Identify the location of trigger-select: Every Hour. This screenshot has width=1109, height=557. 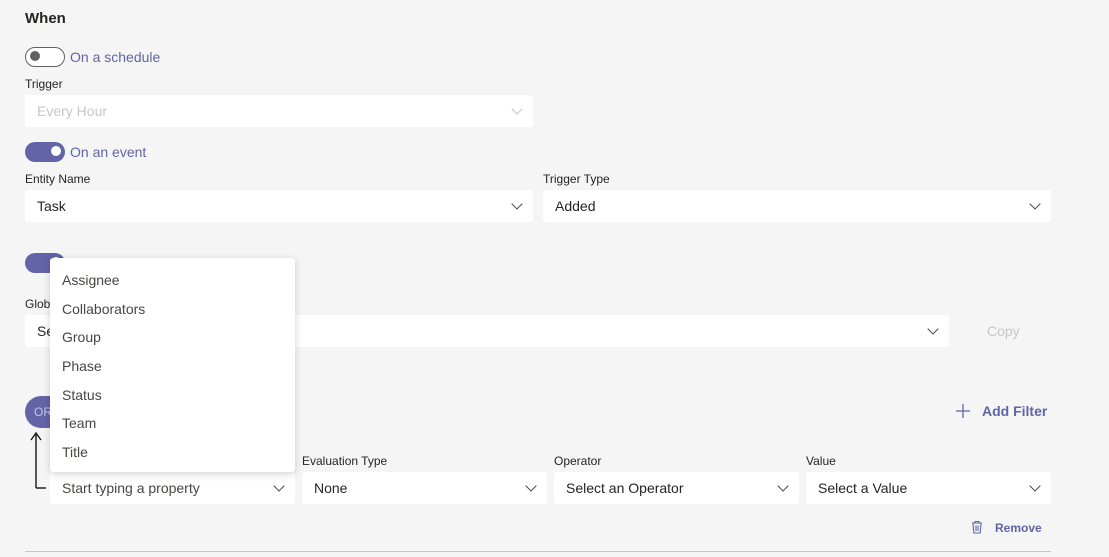
(279, 111).